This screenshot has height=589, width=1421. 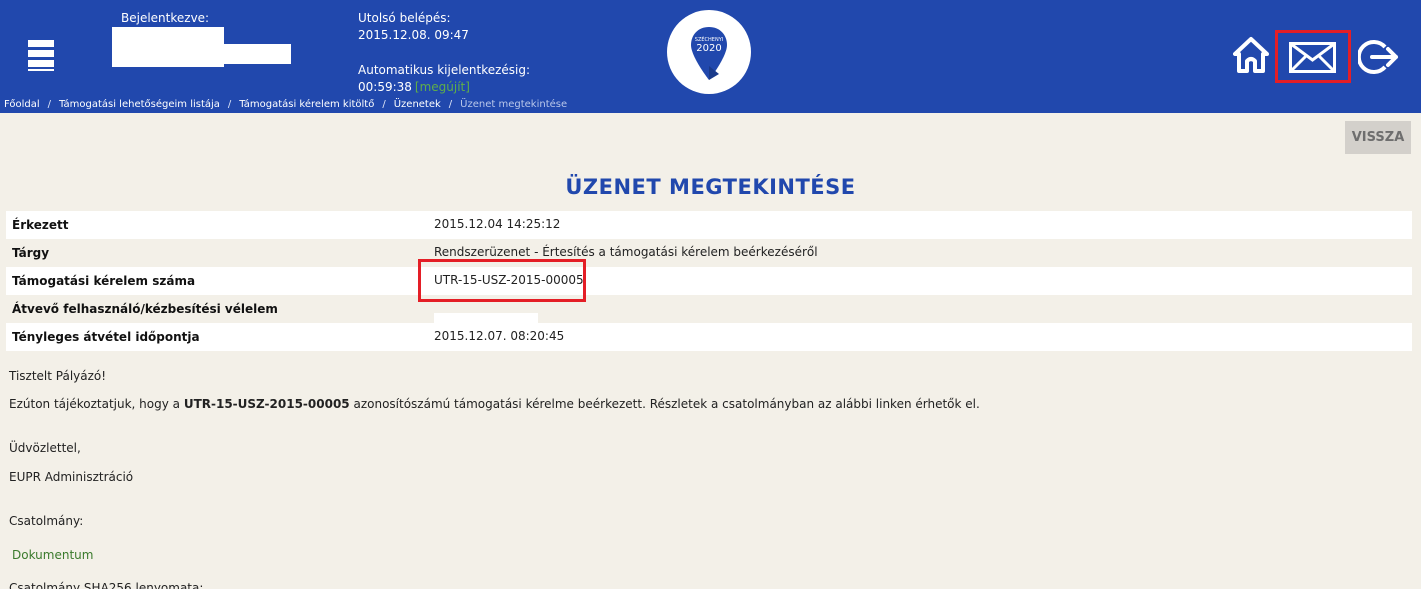 What do you see at coordinates (106, 337) in the screenshot?
I see `info-label: Tényleges átvétel időpontja` at bounding box center [106, 337].